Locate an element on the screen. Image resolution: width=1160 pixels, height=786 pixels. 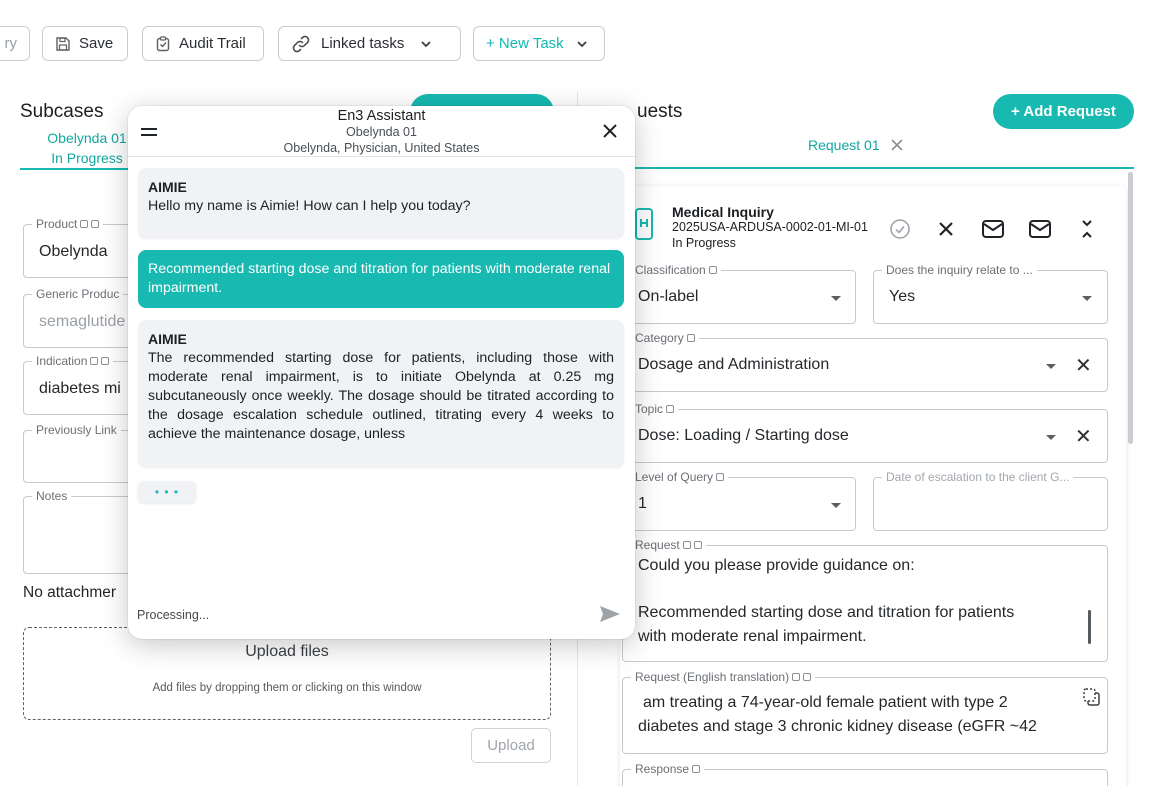
chat-context: Obelynda, Physician, United States is located at coordinates (381, 148).